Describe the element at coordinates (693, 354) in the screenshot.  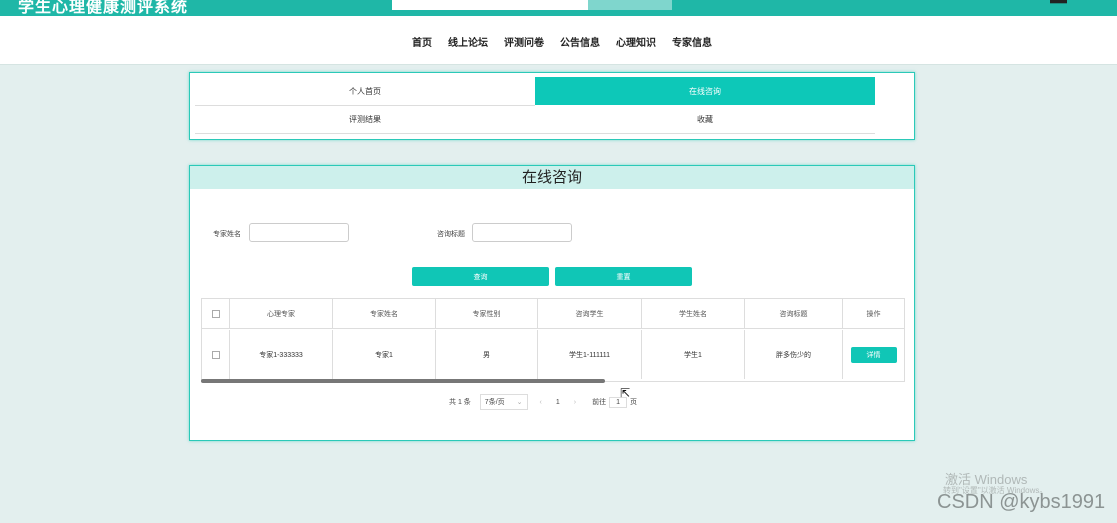
I see `table-cell: 学生1` at that location.